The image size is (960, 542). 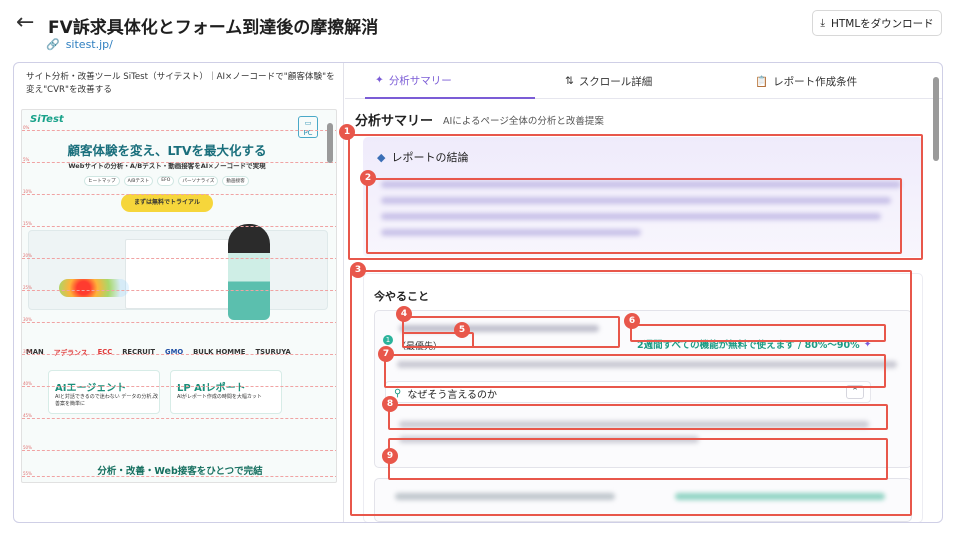 What do you see at coordinates (89, 44) in the screenshot?
I see `site-link-text: sitest.jp/` at bounding box center [89, 44].